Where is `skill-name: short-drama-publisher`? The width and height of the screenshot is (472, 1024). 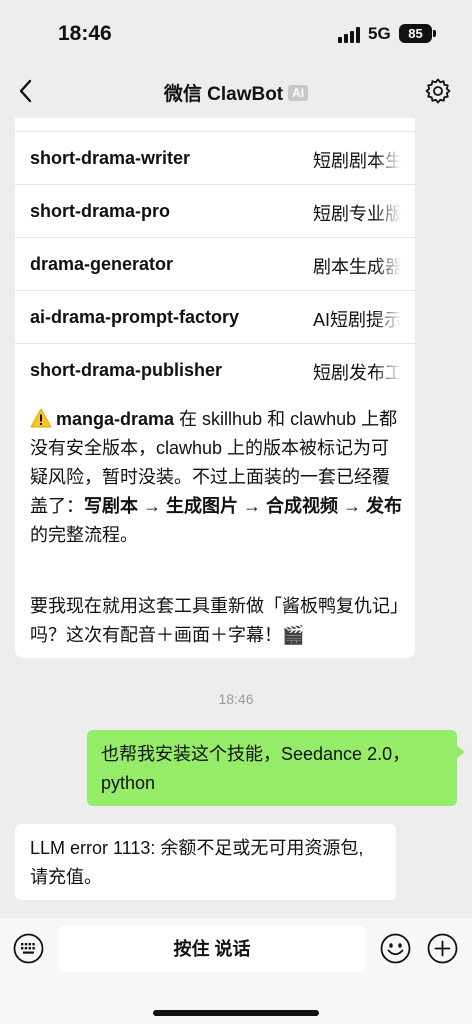 skill-name: short-drama-publisher is located at coordinates (126, 370).